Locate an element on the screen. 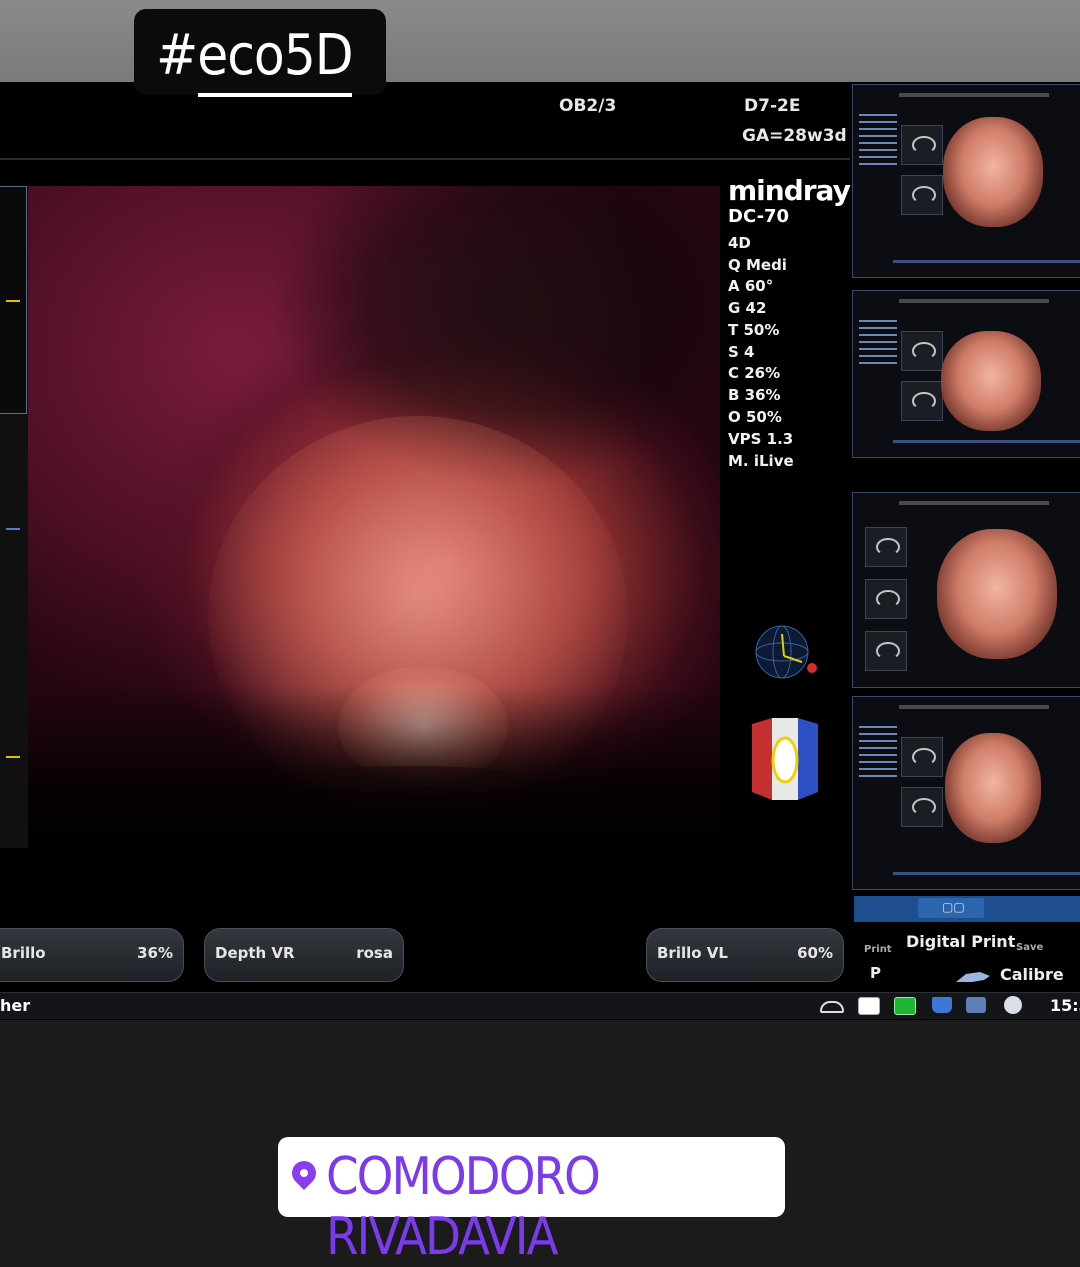 The height and width of the screenshot is (1267, 1080). print-button: Print is located at coordinates (878, 949).